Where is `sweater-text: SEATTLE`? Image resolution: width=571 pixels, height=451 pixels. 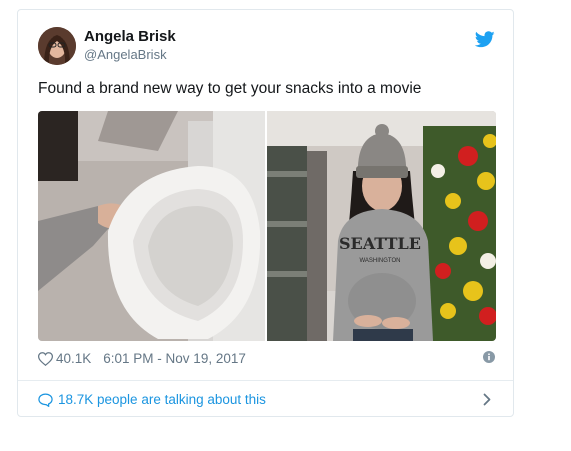
sweater-text: SEATTLE is located at coordinates (380, 243).